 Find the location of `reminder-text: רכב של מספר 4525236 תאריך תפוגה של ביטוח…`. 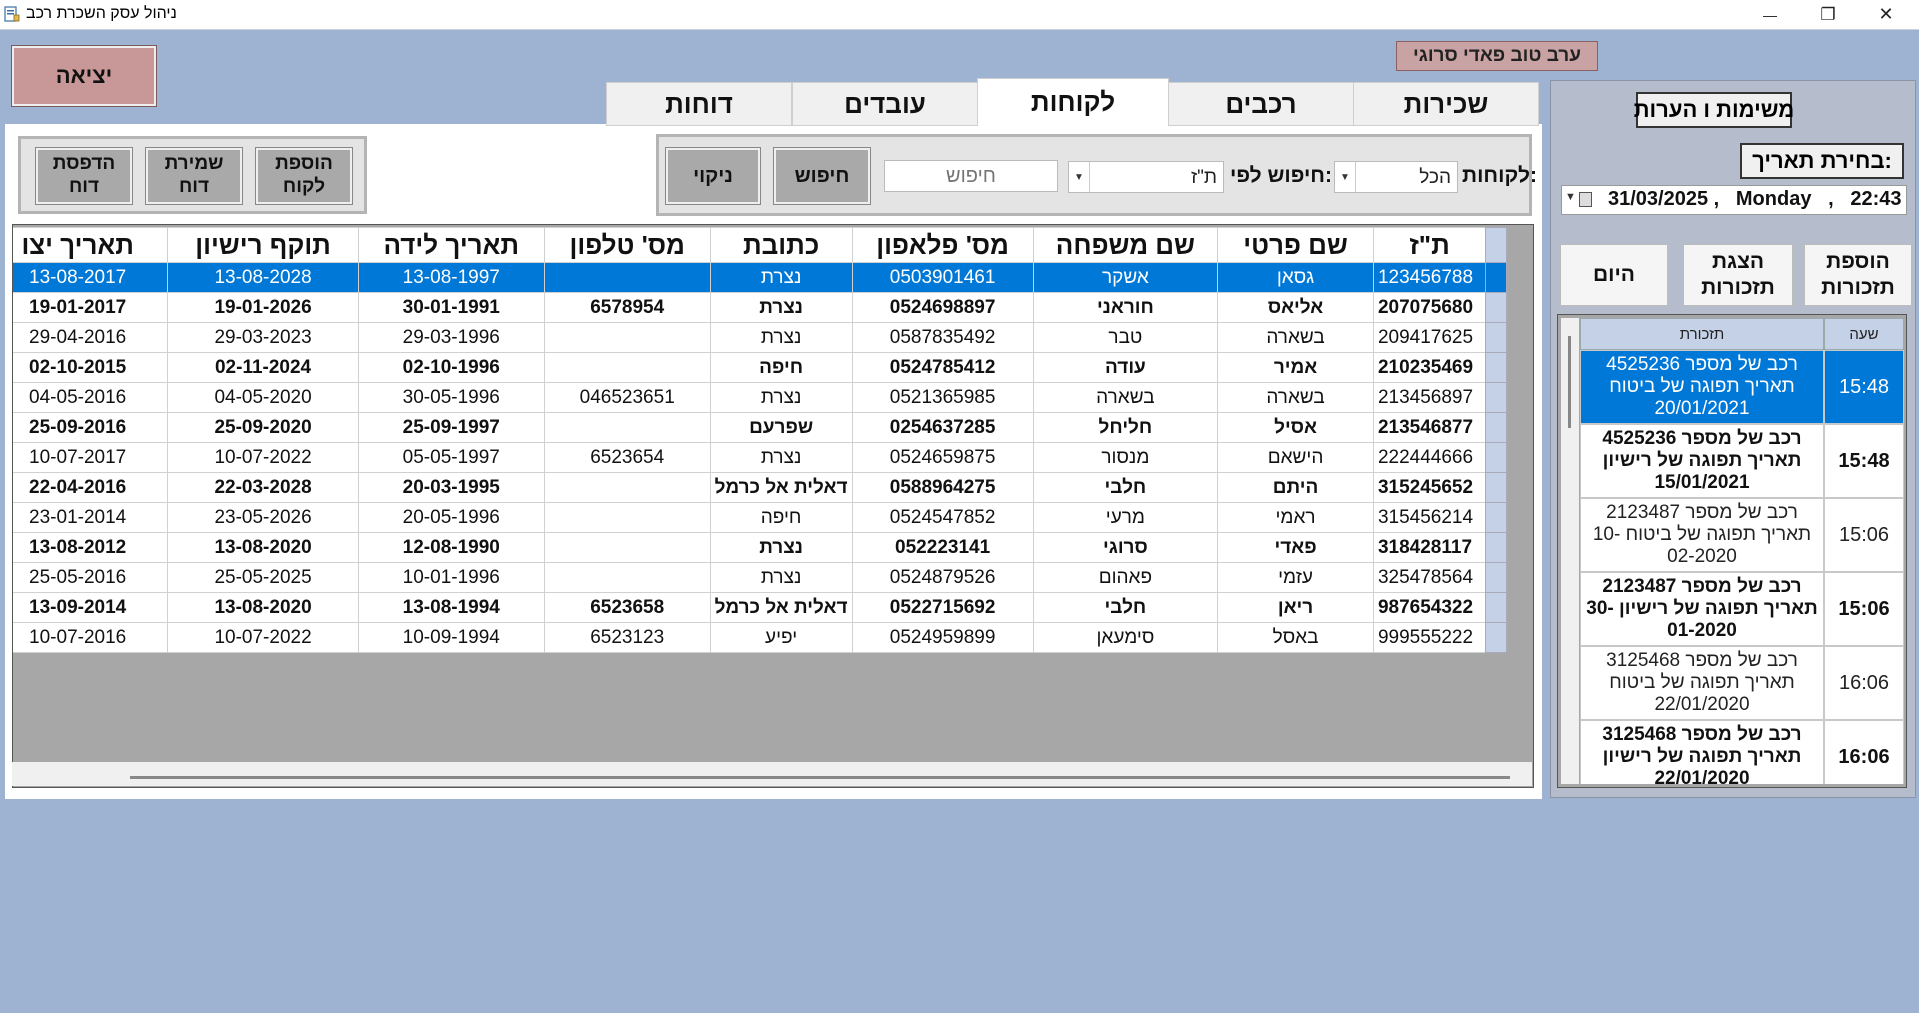

reminder-text: רכב של מספר 4525236 תאריך תפוגה של ביטוח… is located at coordinates (1702, 387).